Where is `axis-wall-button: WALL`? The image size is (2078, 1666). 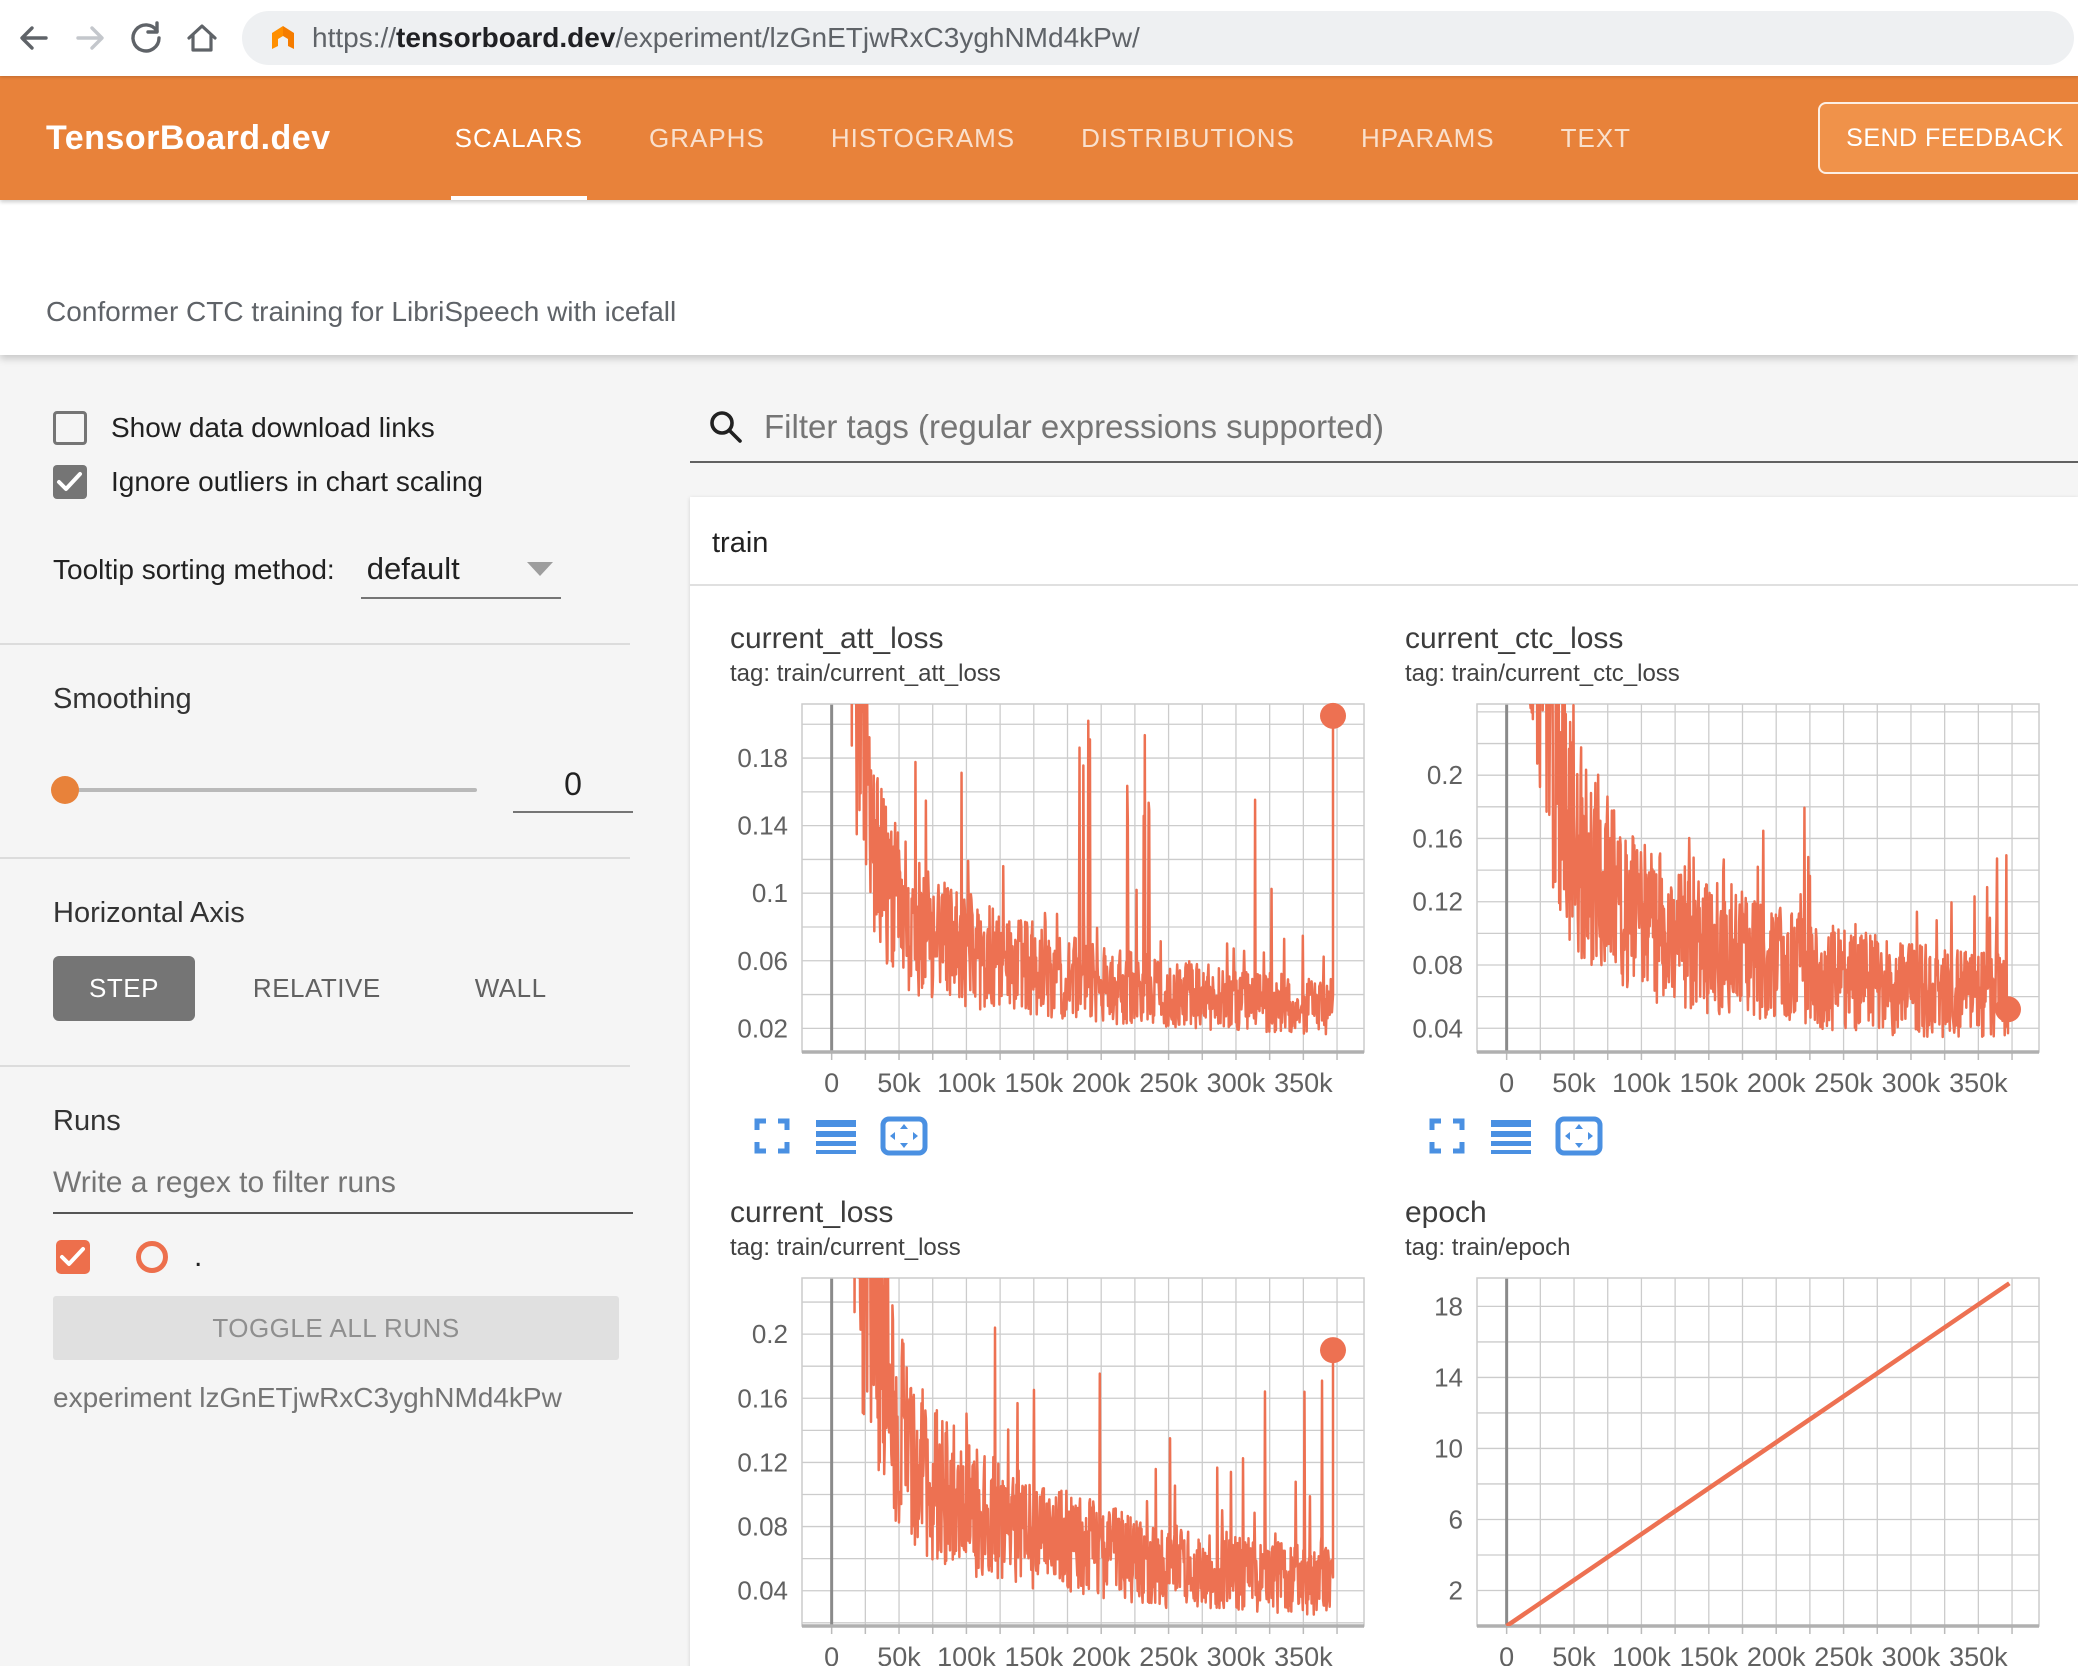 axis-wall-button: WALL is located at coordinates (511, 988).